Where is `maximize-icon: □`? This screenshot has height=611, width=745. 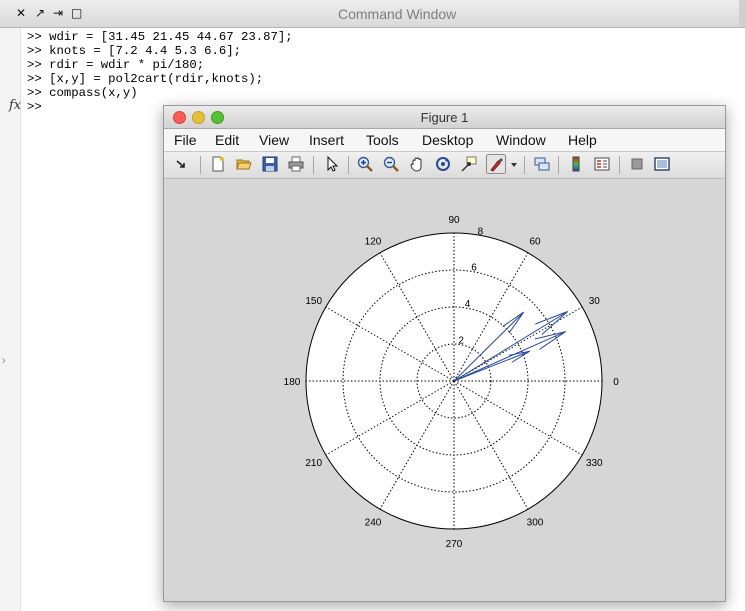
maximize-icon: □ is located at coordinates (76, 13).